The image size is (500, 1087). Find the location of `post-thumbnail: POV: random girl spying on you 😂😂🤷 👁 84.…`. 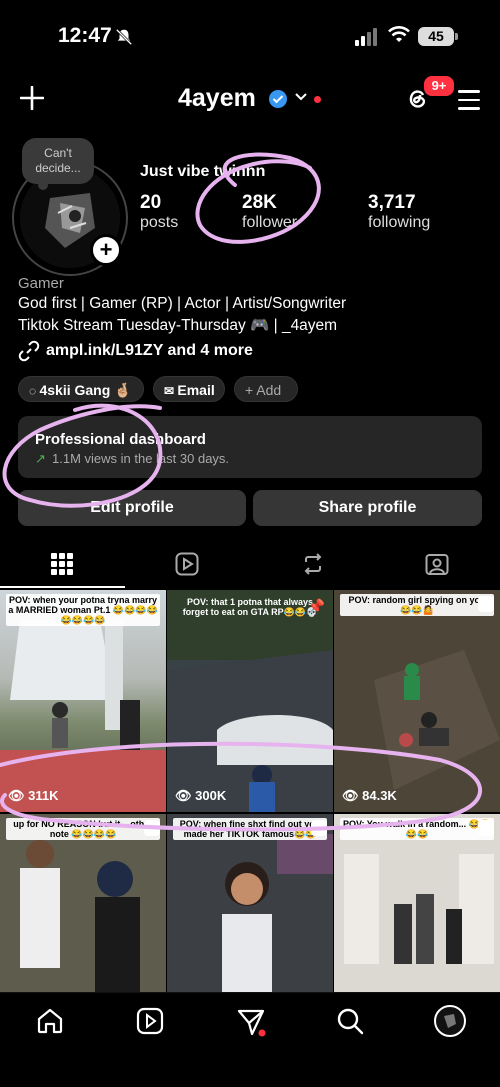

post-thumbnail: POV: random girl spying on you 😂😂🤷 👁 84.… is located at coordinates (417, 701).